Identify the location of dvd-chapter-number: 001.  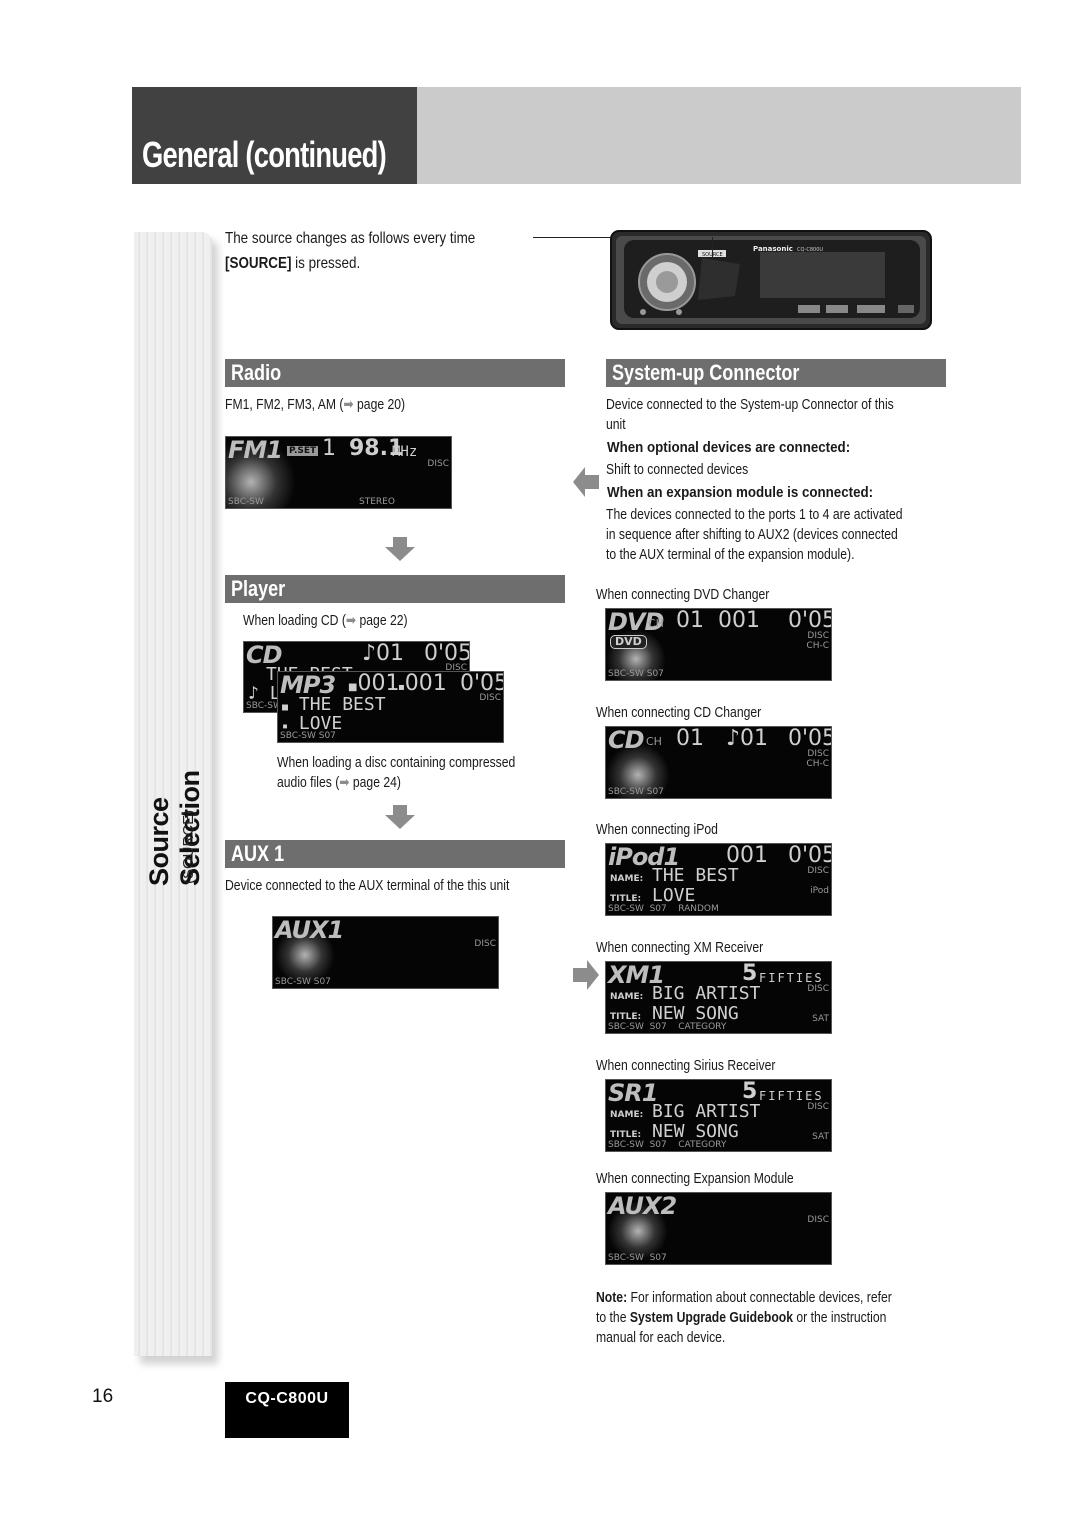
(739, 620).